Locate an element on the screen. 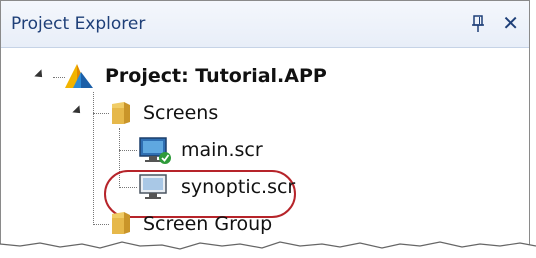 This screenshot has width=536, height=258. tree-item-screens: Screens is located at coordinates (180, 113).